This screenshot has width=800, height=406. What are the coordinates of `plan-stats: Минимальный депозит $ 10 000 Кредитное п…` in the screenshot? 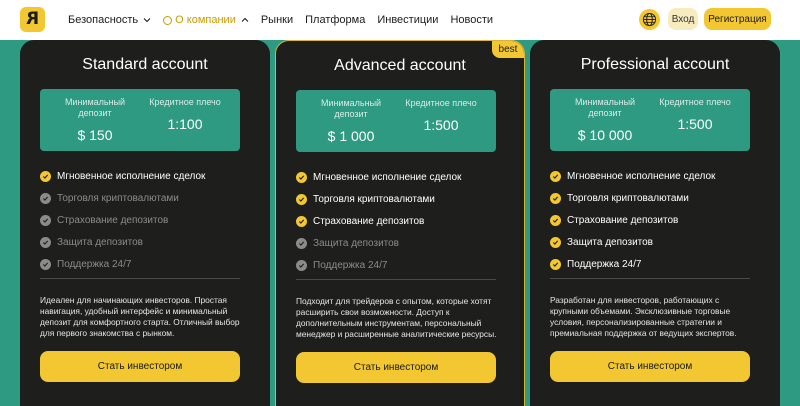 It's located at (650, 120).